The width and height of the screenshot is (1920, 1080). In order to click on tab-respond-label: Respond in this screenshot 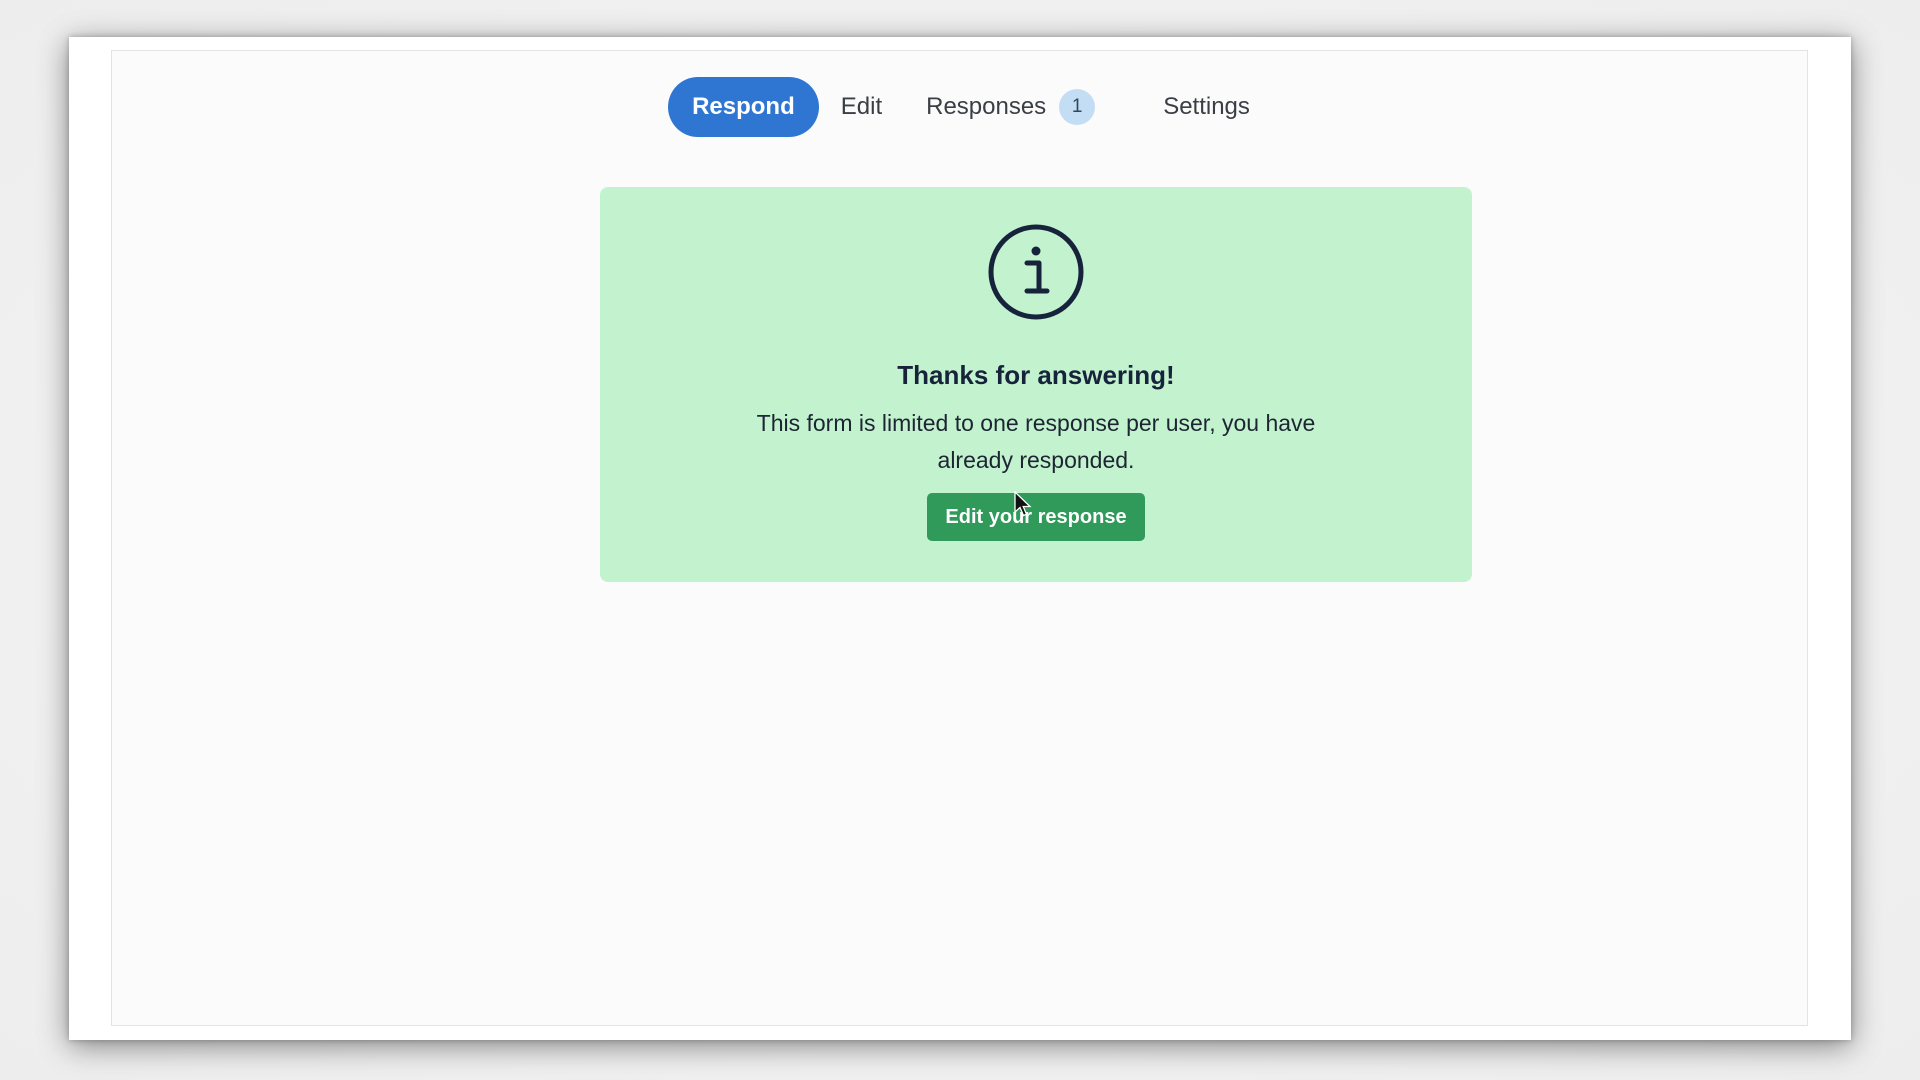, I will do `click(743, 106)`.